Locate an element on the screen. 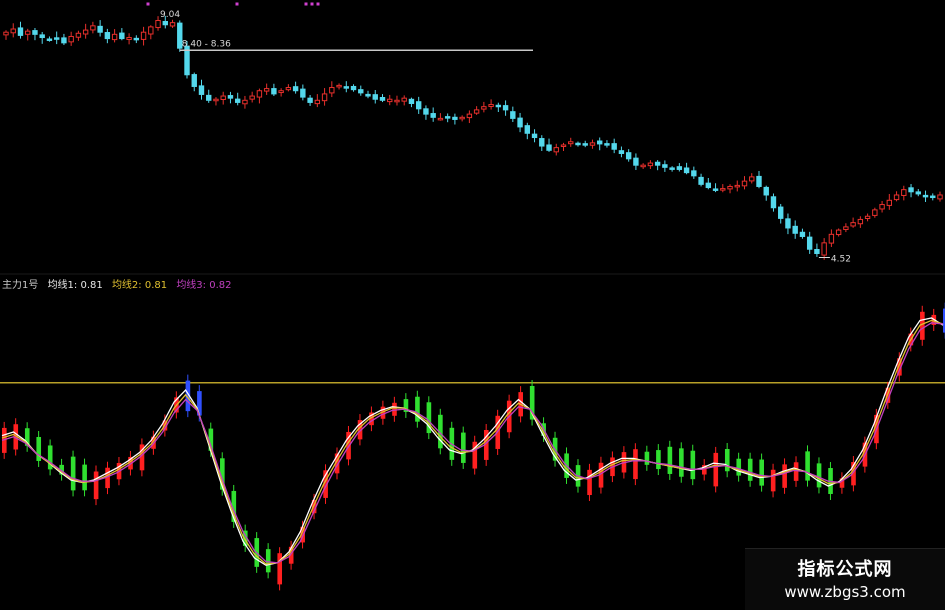 This screenshot has width=945, height=610. ma2-label: 均线2: 0.81 is located at coordinates (139, 285).